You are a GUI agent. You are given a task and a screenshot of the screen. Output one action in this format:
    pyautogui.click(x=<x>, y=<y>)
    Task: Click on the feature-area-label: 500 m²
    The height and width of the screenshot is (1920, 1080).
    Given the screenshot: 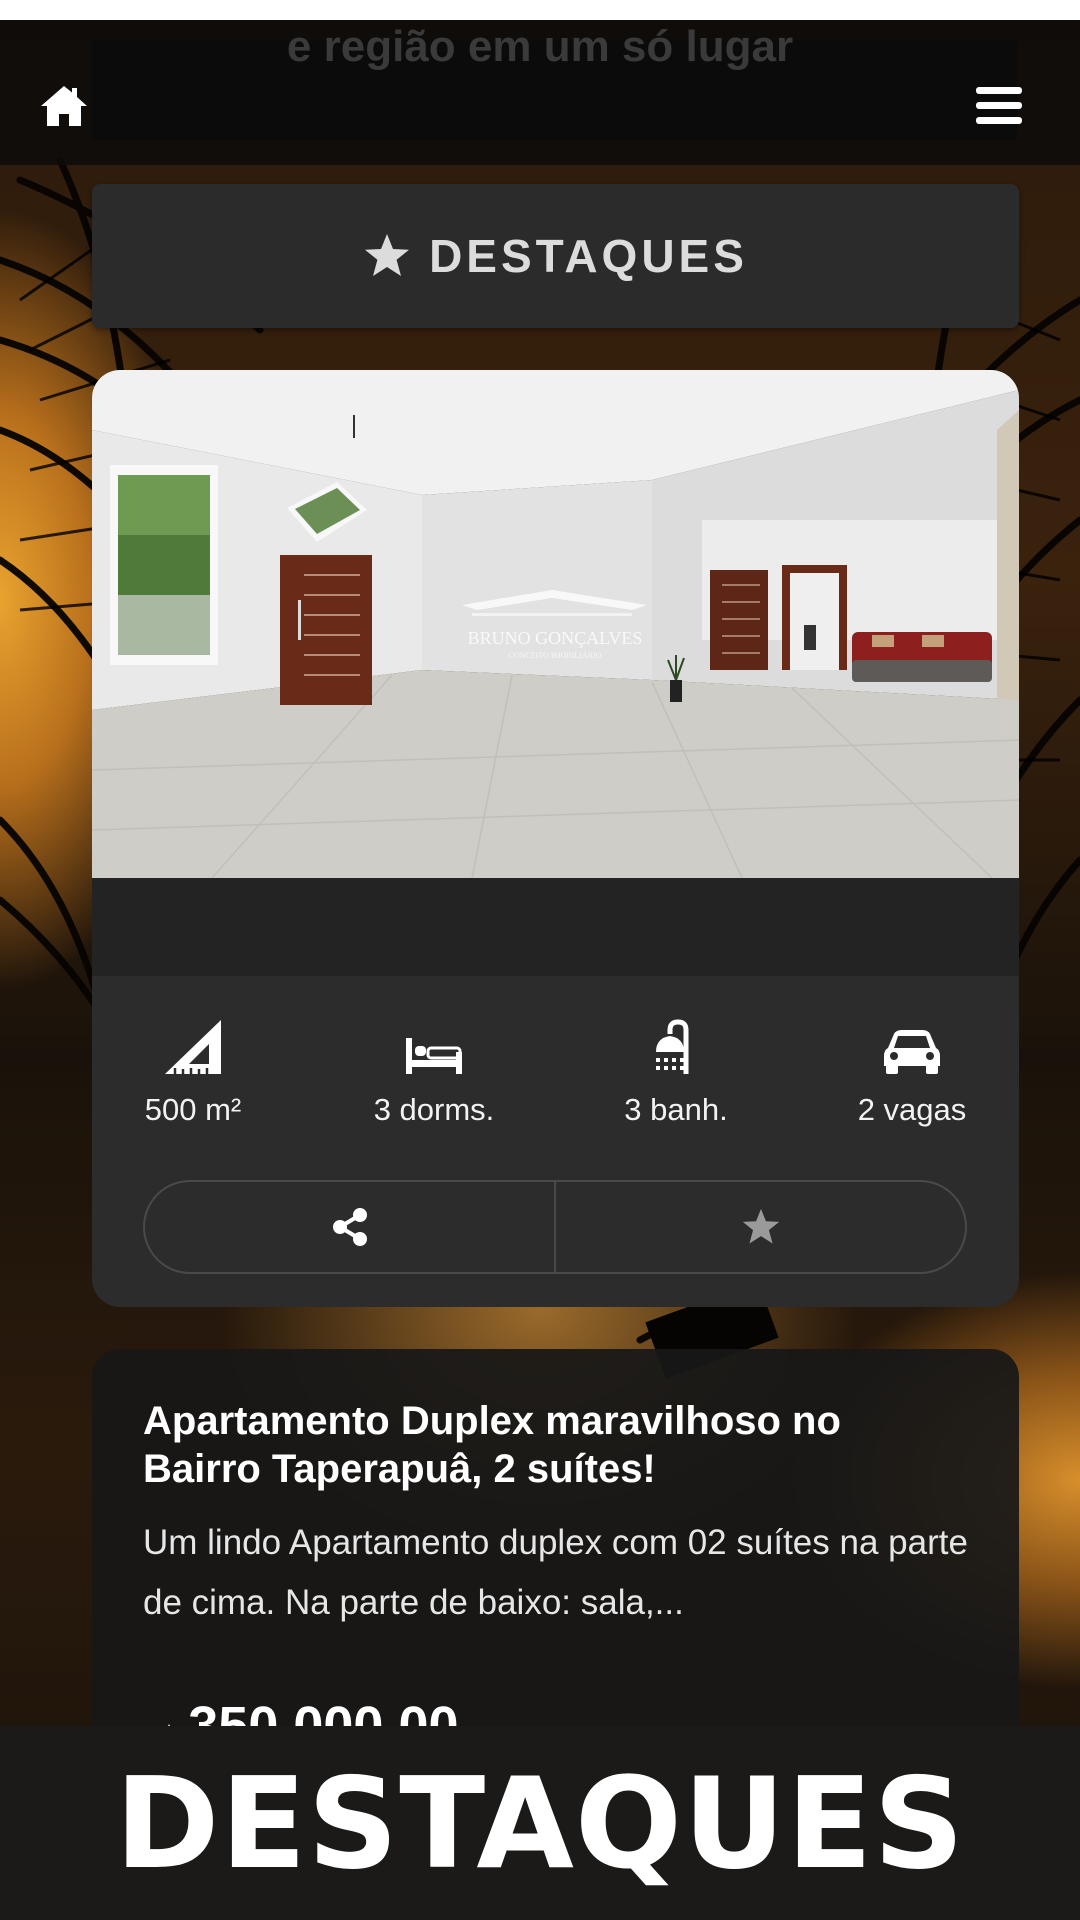 What is the action you would take?
    pyautogui.click(x=193, y=1109)
    